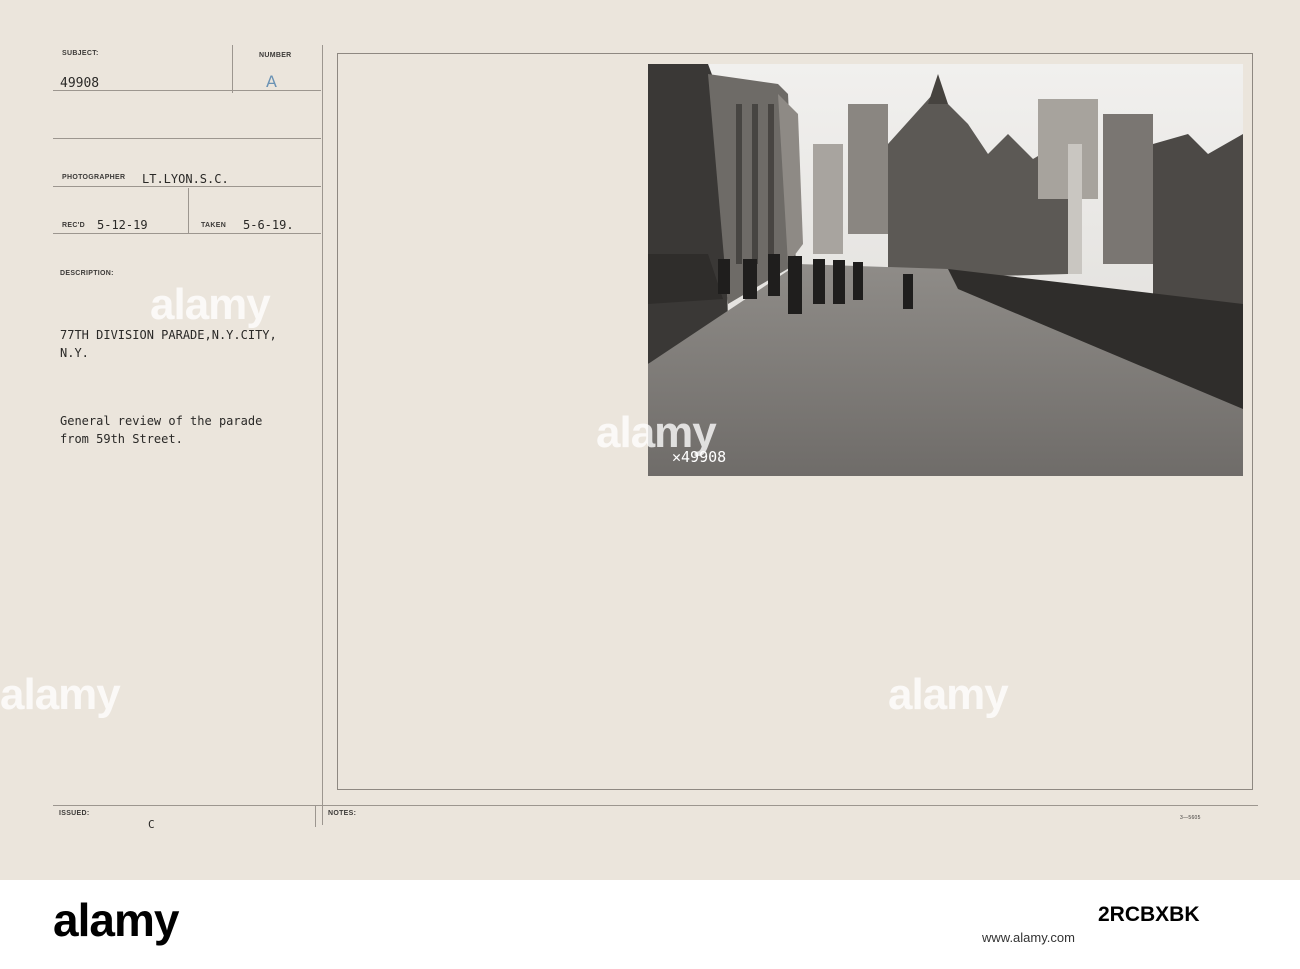  What do you see at coordinates (87, 273) in the screenshot?
I see `description-label: DESCRIPTION:` at bounding box center [87, 273].